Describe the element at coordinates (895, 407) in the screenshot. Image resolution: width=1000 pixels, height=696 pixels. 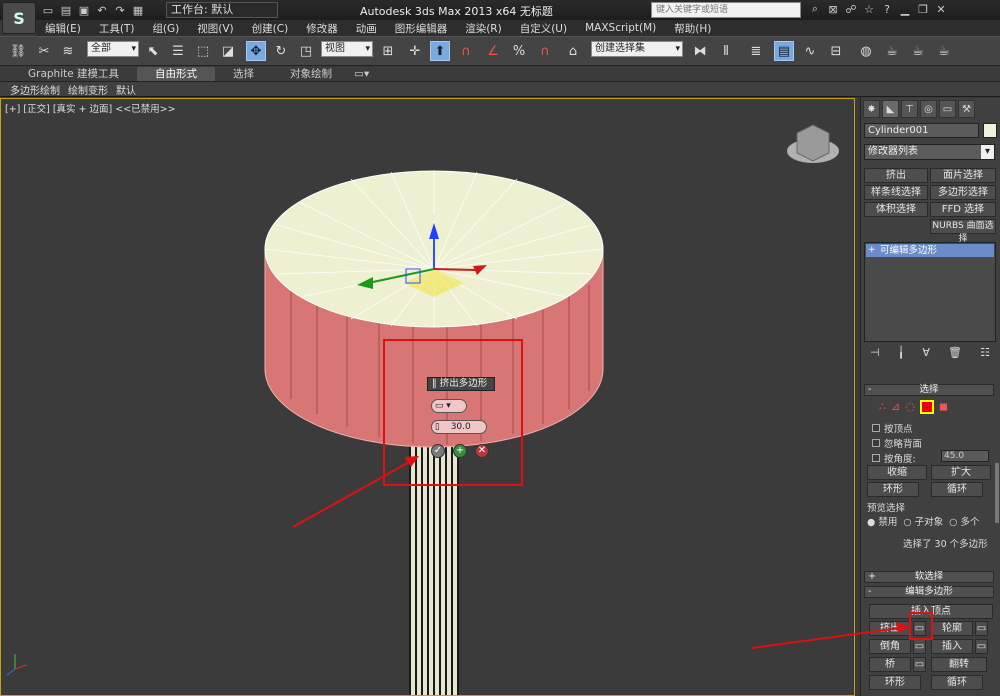
I see `edge-level-icon: ⊿` at that location.